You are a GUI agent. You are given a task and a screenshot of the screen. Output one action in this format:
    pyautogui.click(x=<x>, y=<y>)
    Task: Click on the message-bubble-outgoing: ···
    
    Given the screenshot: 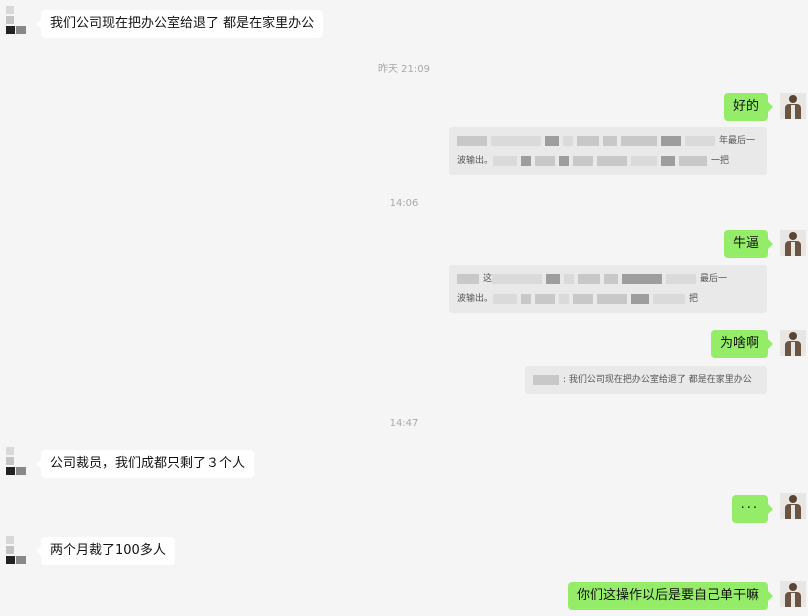 What is the action you would take?
    pyautogui.click(x=752, y=509)
    